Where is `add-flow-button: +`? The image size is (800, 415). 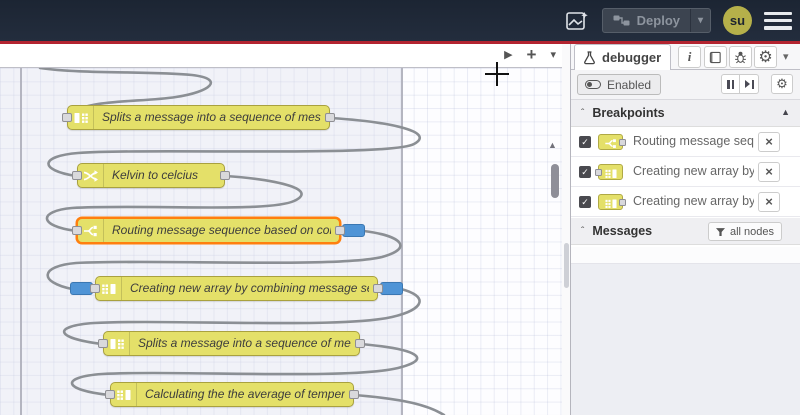 add-flow-button: + is located at coordinates (532, 54).